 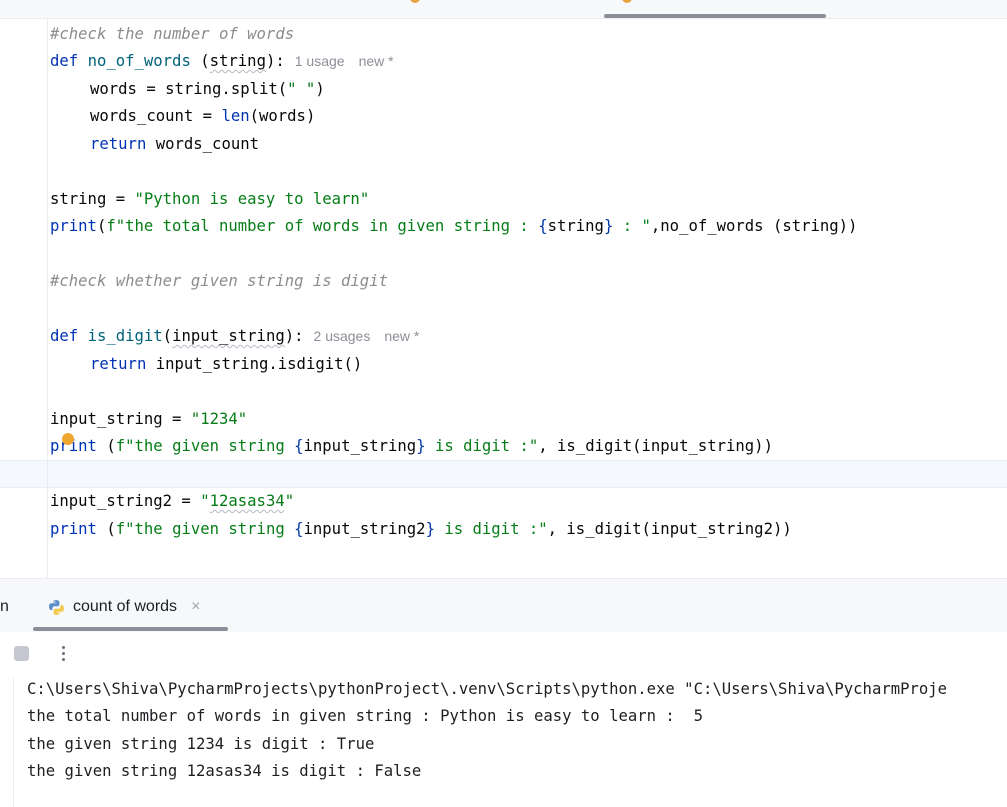 I want to click on stop-icon, so click(x=21, y=653).